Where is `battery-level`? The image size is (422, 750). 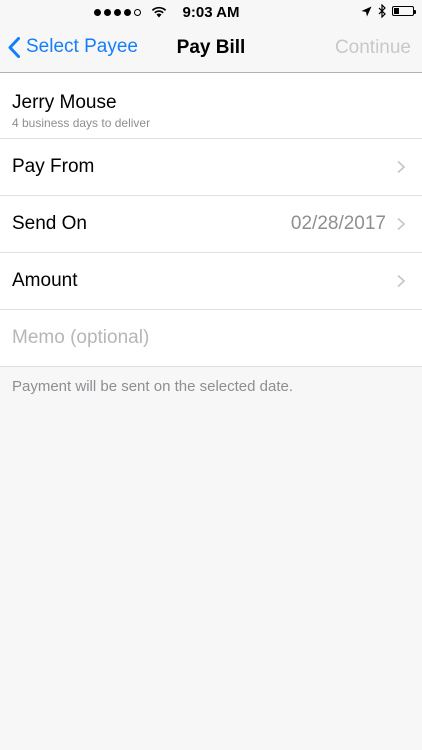
battery-level is located at coordinates (396, 11).